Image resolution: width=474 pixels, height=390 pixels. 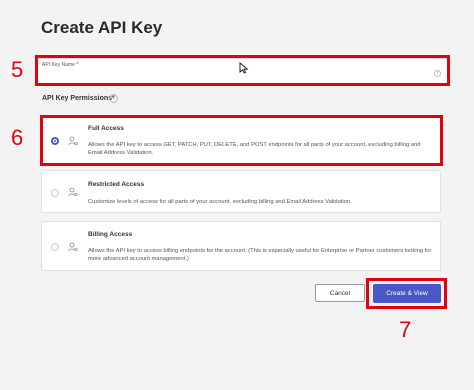 What do you see at coordinates (340, 293) in the screenshot?
I see `cancel-button: Cancel` at bounding box center [340, 293].